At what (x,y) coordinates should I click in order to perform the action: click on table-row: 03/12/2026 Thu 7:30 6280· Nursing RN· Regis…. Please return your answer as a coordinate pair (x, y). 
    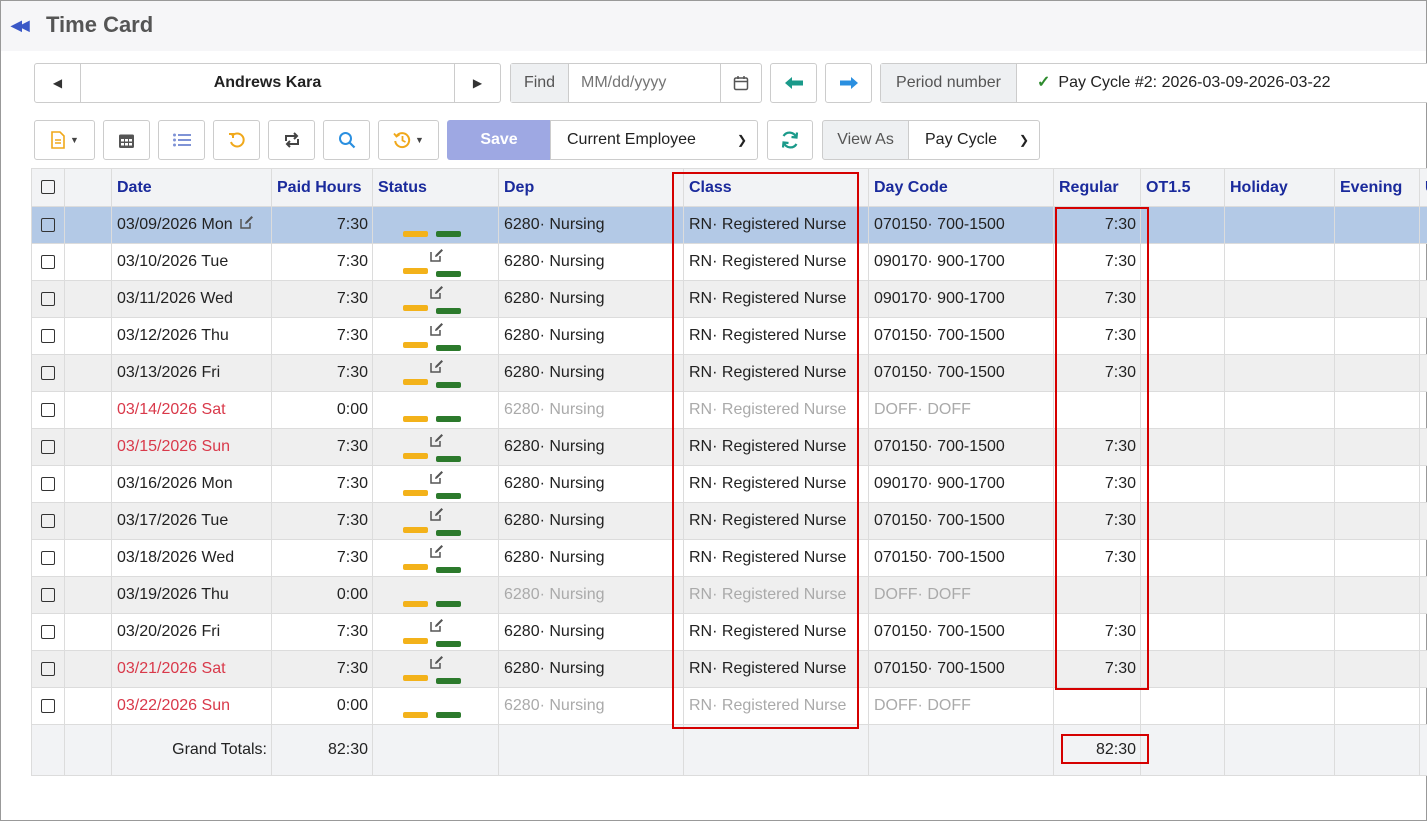
    Looking at the image, I should click on (729, 336).